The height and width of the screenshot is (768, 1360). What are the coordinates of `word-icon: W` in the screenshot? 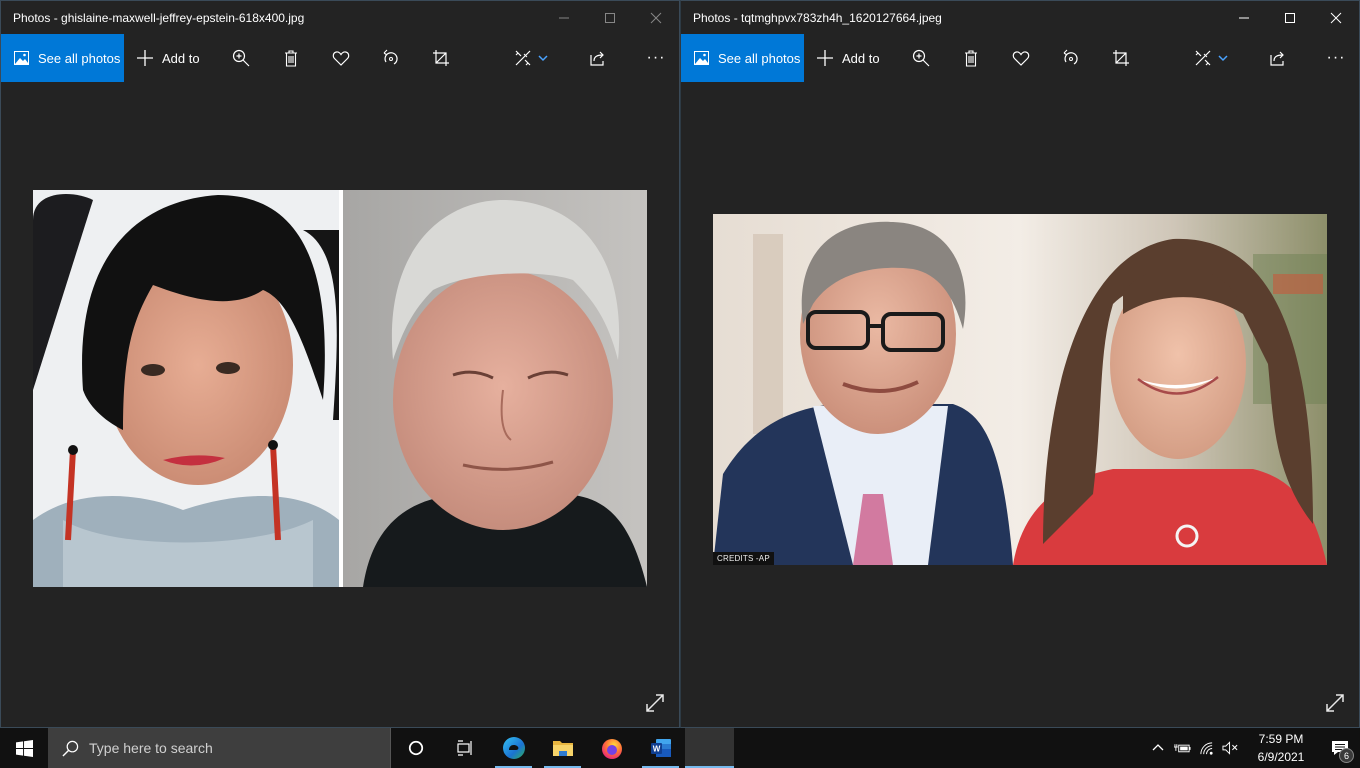 It's located at (660, 748).